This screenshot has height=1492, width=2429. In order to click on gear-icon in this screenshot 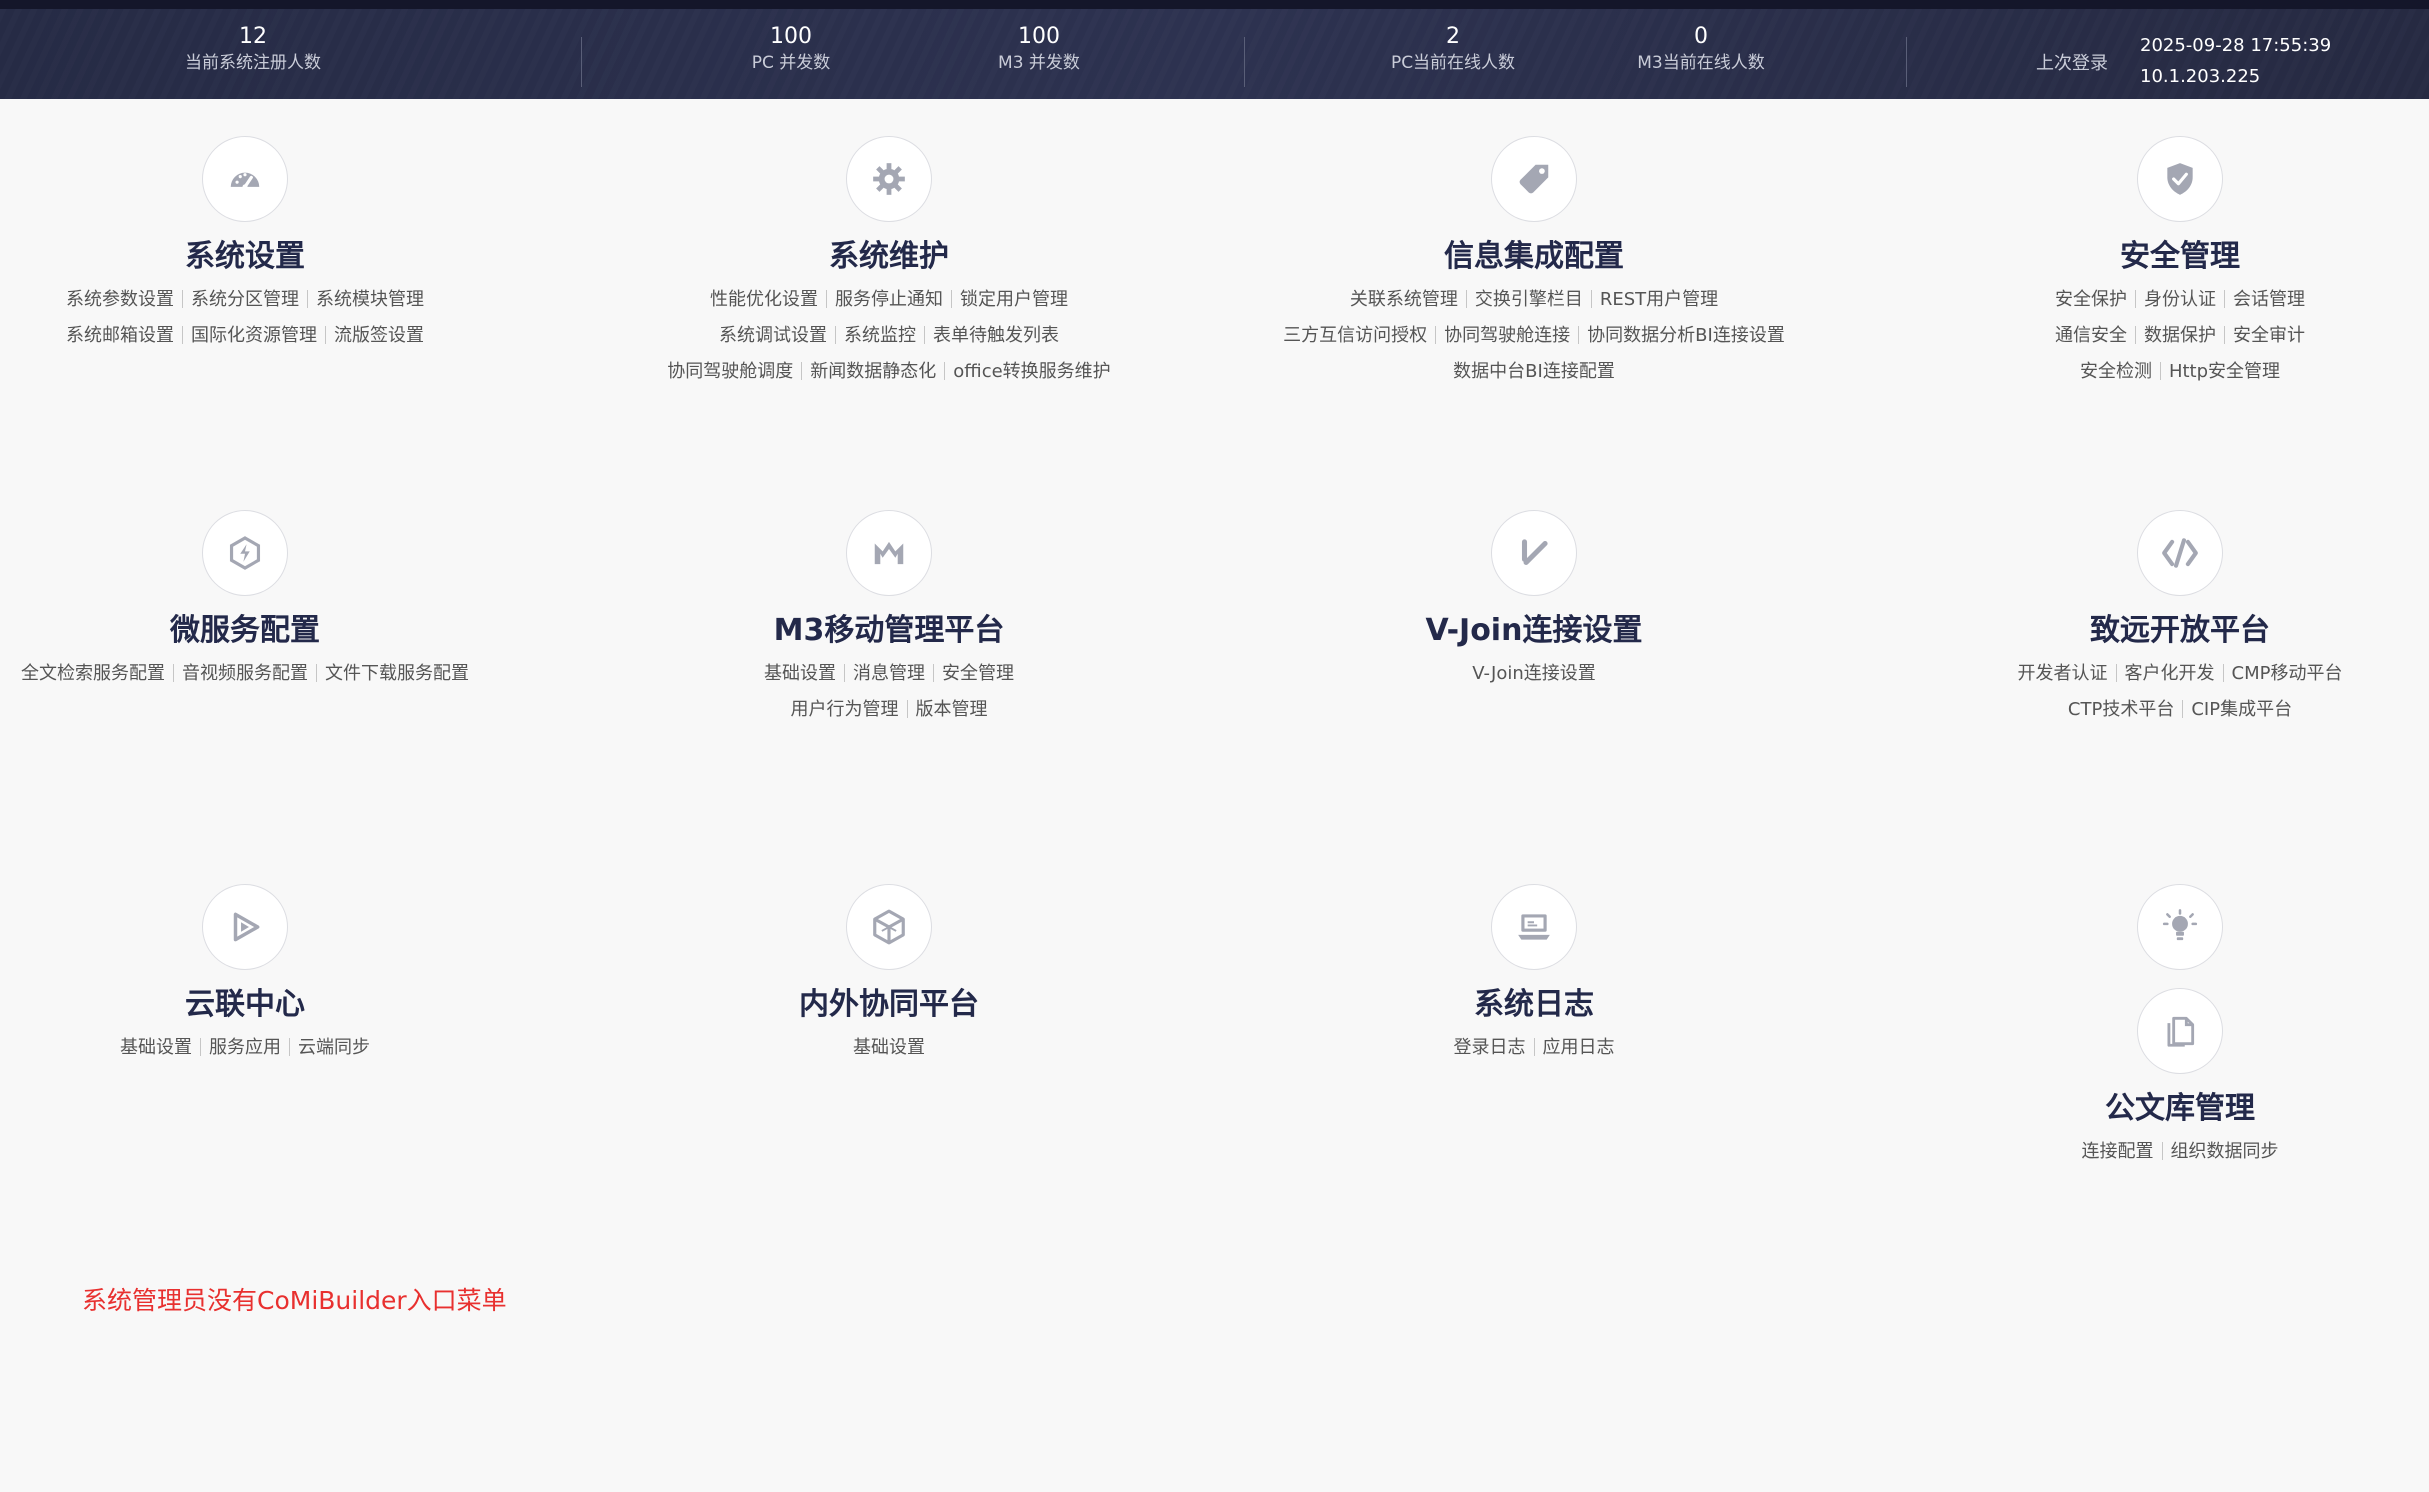, I will do `click(889, 179)`.